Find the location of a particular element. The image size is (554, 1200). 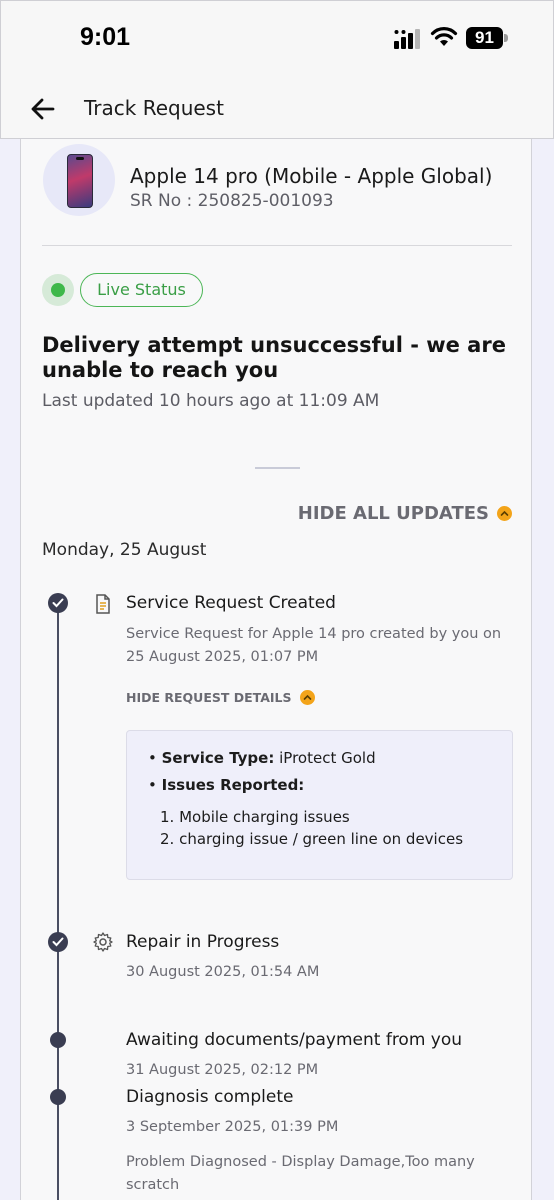

event-title: Service Request Created is located at coordinates (231, 603).